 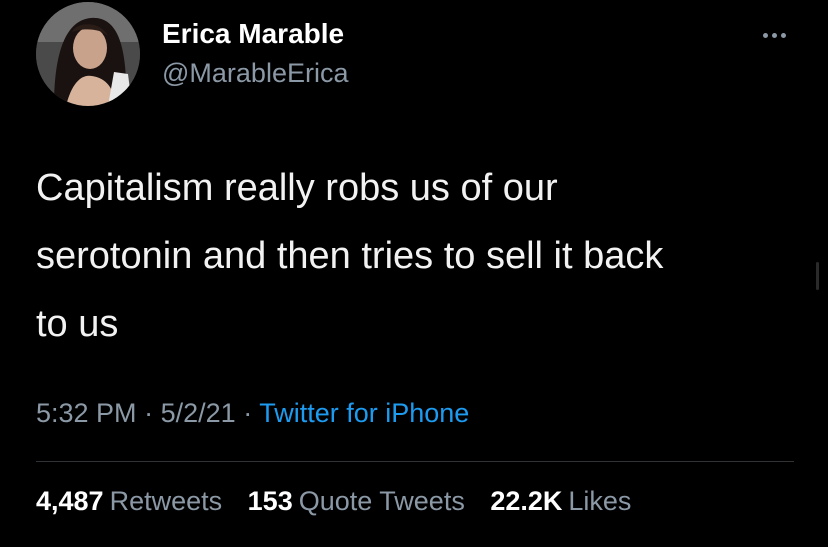 I want to click on user-handle: @MarableErica, so click(x=255, y=73).